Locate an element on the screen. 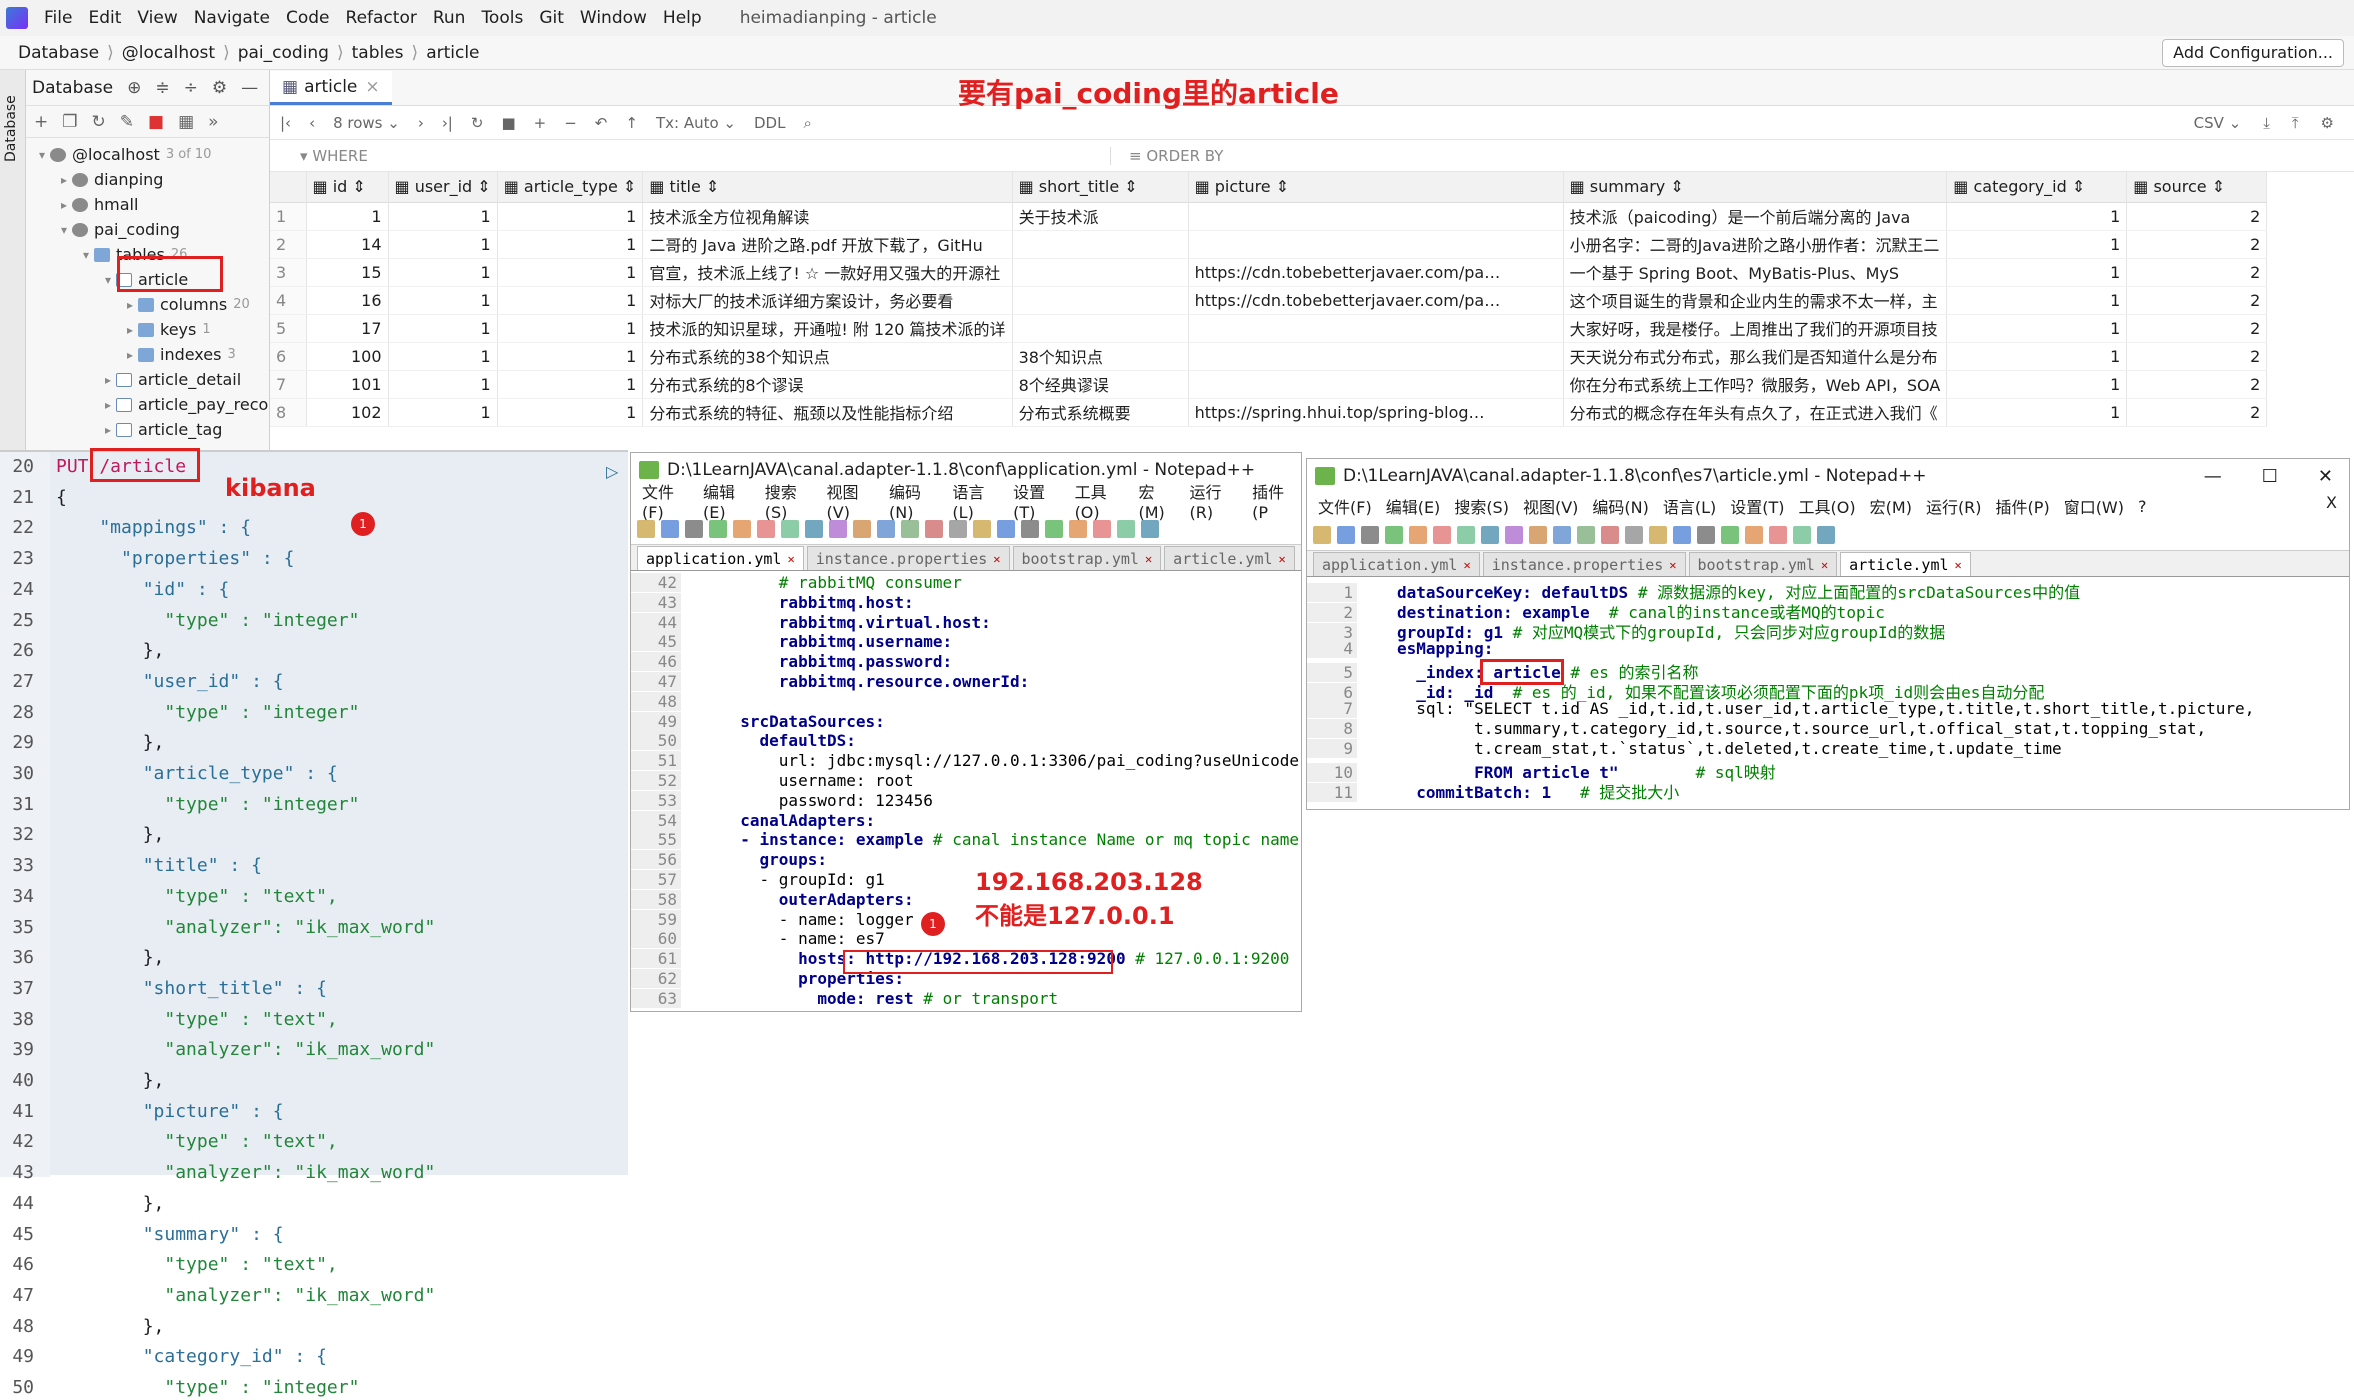  csv-export: CSV ⌄ is located at coordinates (2218, 123).